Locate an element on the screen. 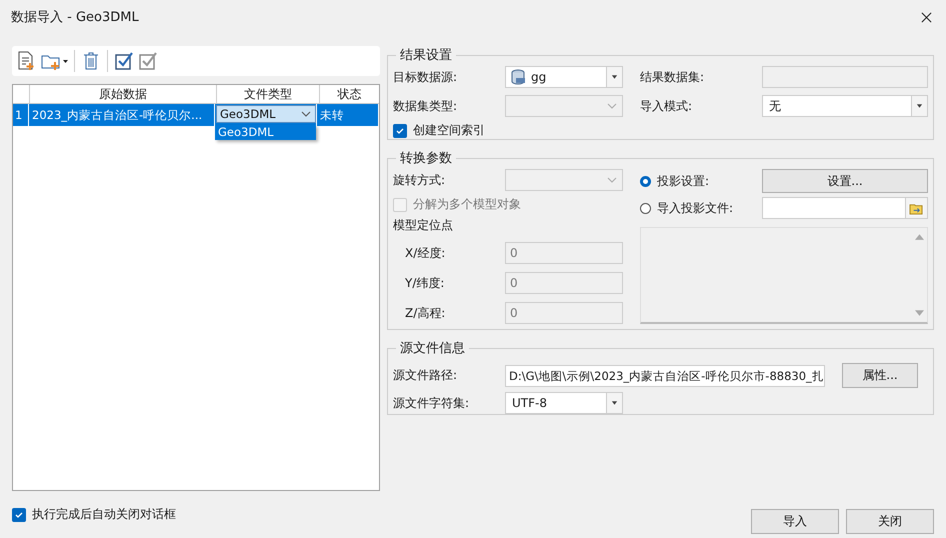  group-title: 源文件信息 is located at coordinates (432, 348).